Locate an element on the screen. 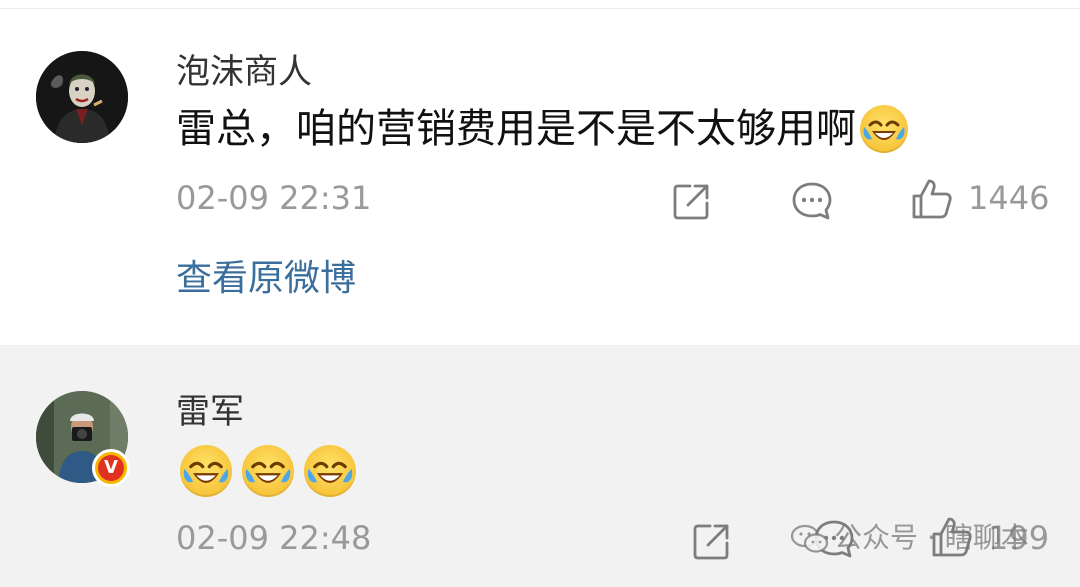  reply-username: 雷军 is located at coordinates (210, 412).